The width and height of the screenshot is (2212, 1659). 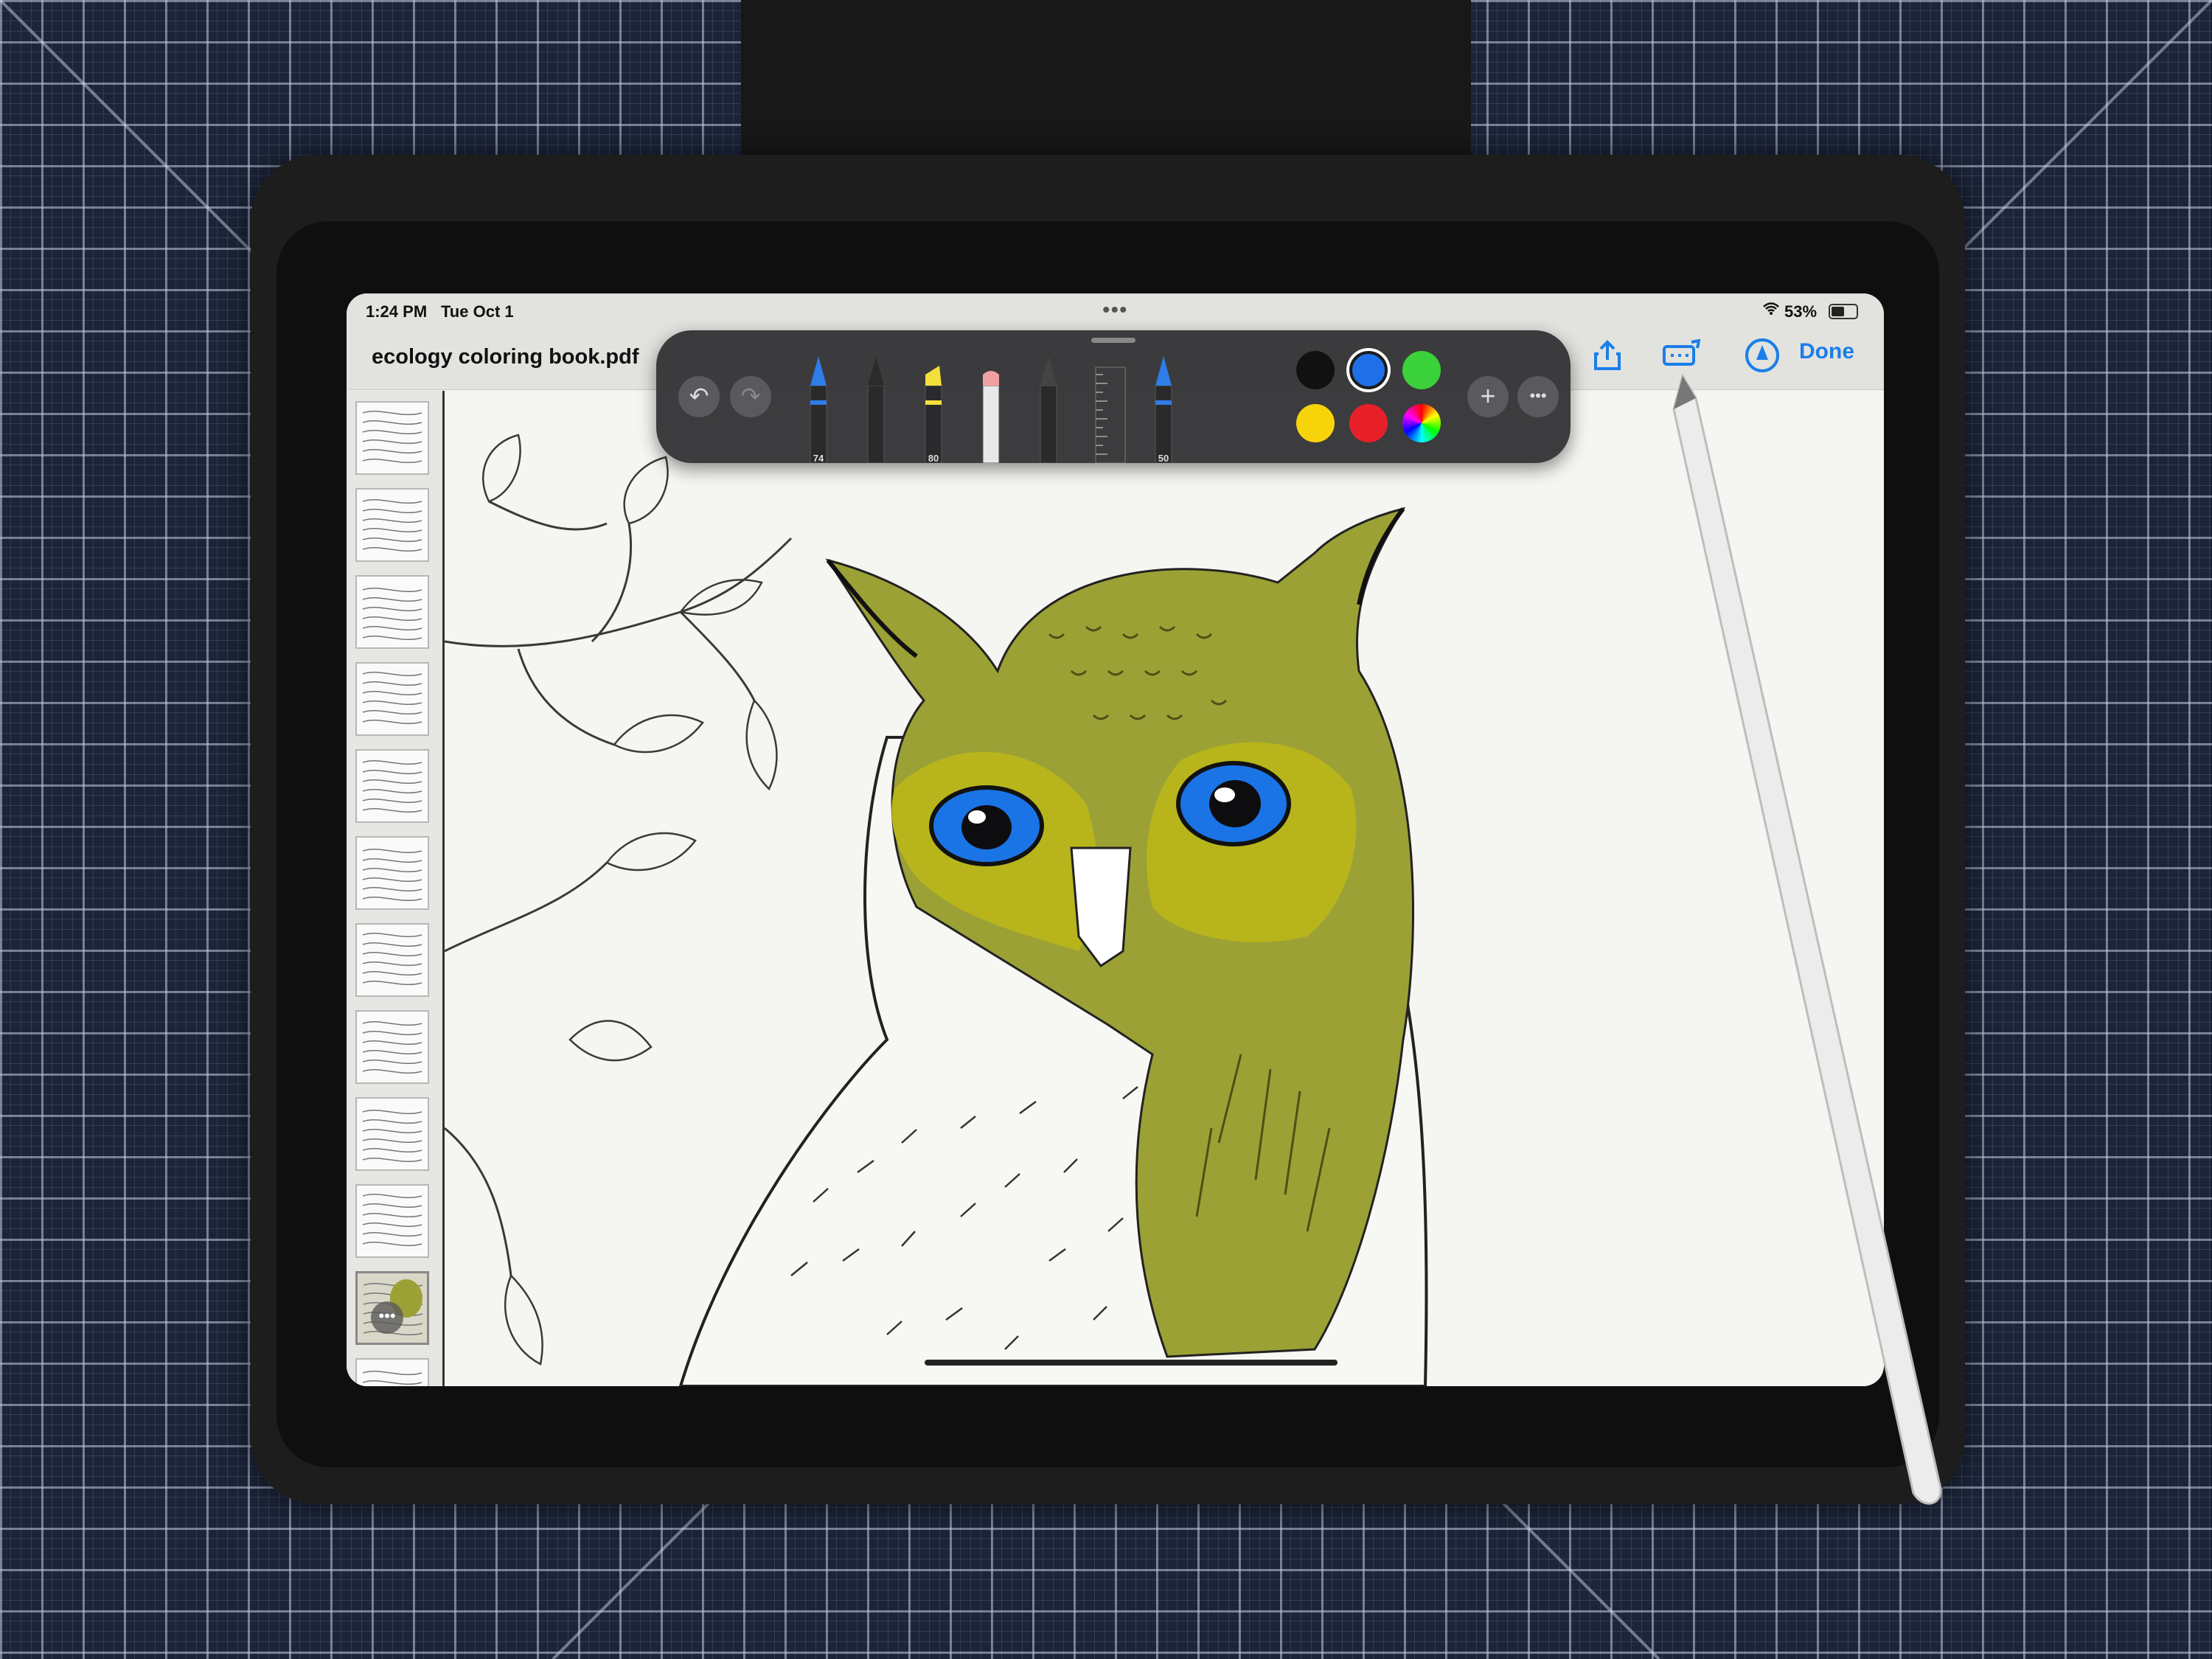 I want to click on document-title: ecology coloring book.pdf, so click(x=505, y=357).